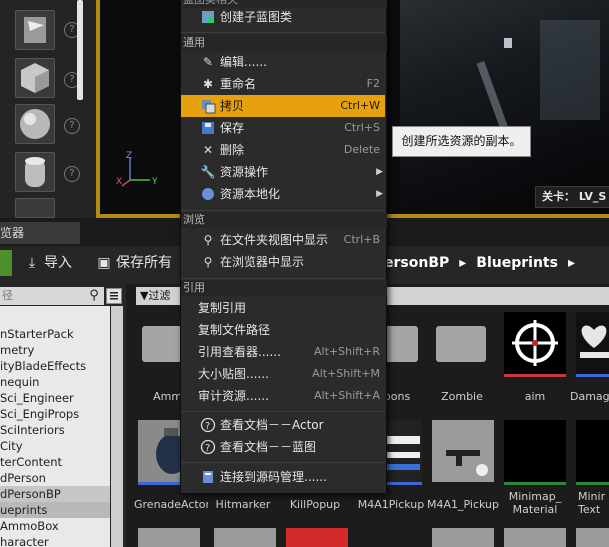 The width and height of the screenshot is (609, 547). What do you see at coordinates (283, 240) in the screenshot?
I see `menu-item-show-in-folder: ⚲ 在文件夹视图中显示 Ctrl+B` at bounding box center [283, 240].